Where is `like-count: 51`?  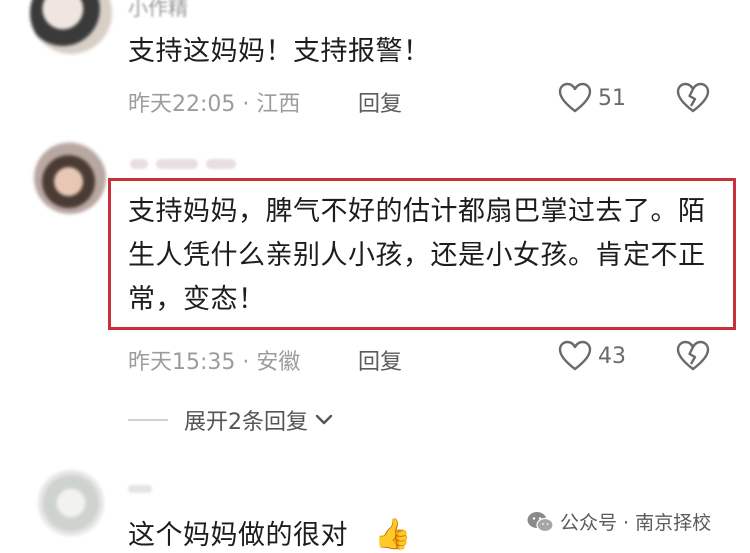 like-count: 51 is located at coordinates (612, 98).